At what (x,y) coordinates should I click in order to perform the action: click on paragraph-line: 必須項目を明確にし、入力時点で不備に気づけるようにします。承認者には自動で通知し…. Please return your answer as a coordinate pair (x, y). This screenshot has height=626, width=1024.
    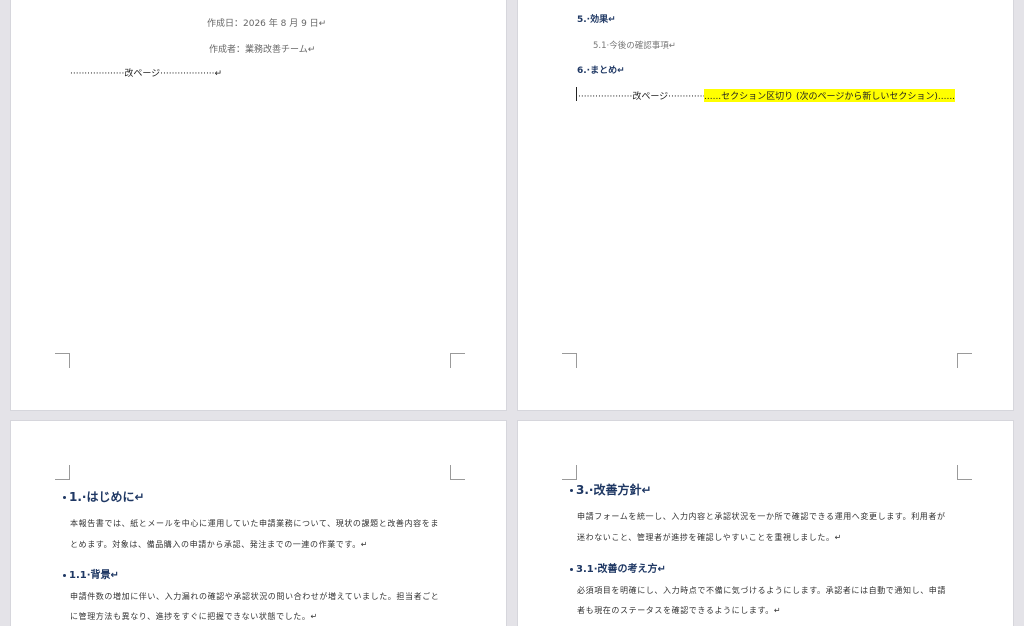
    Looking at the image, I should click on (761, 590).